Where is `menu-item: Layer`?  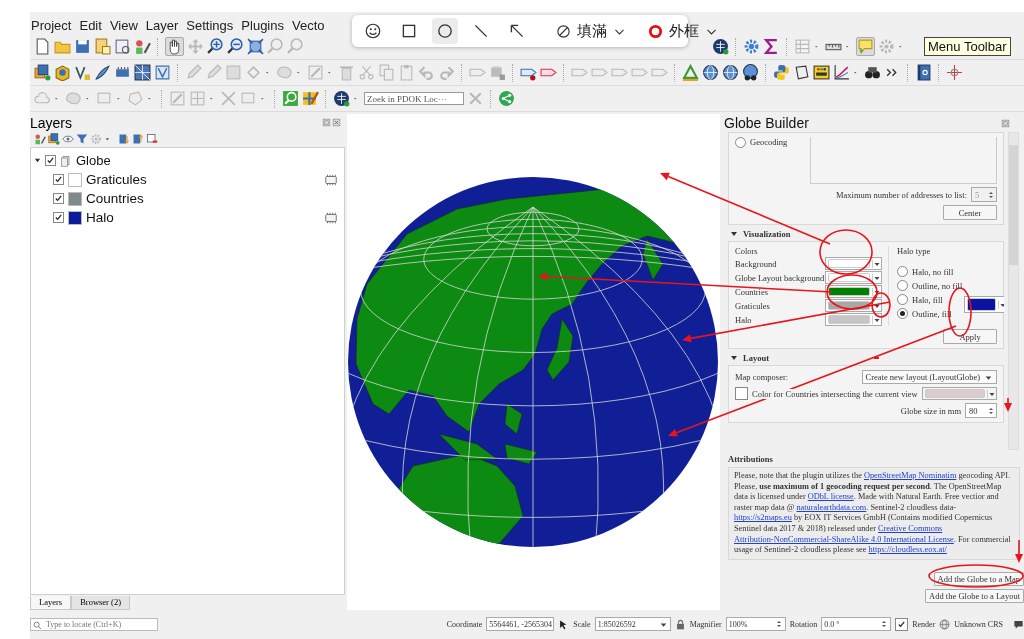
menu-item: Layer is located at coordinates (162, 26).